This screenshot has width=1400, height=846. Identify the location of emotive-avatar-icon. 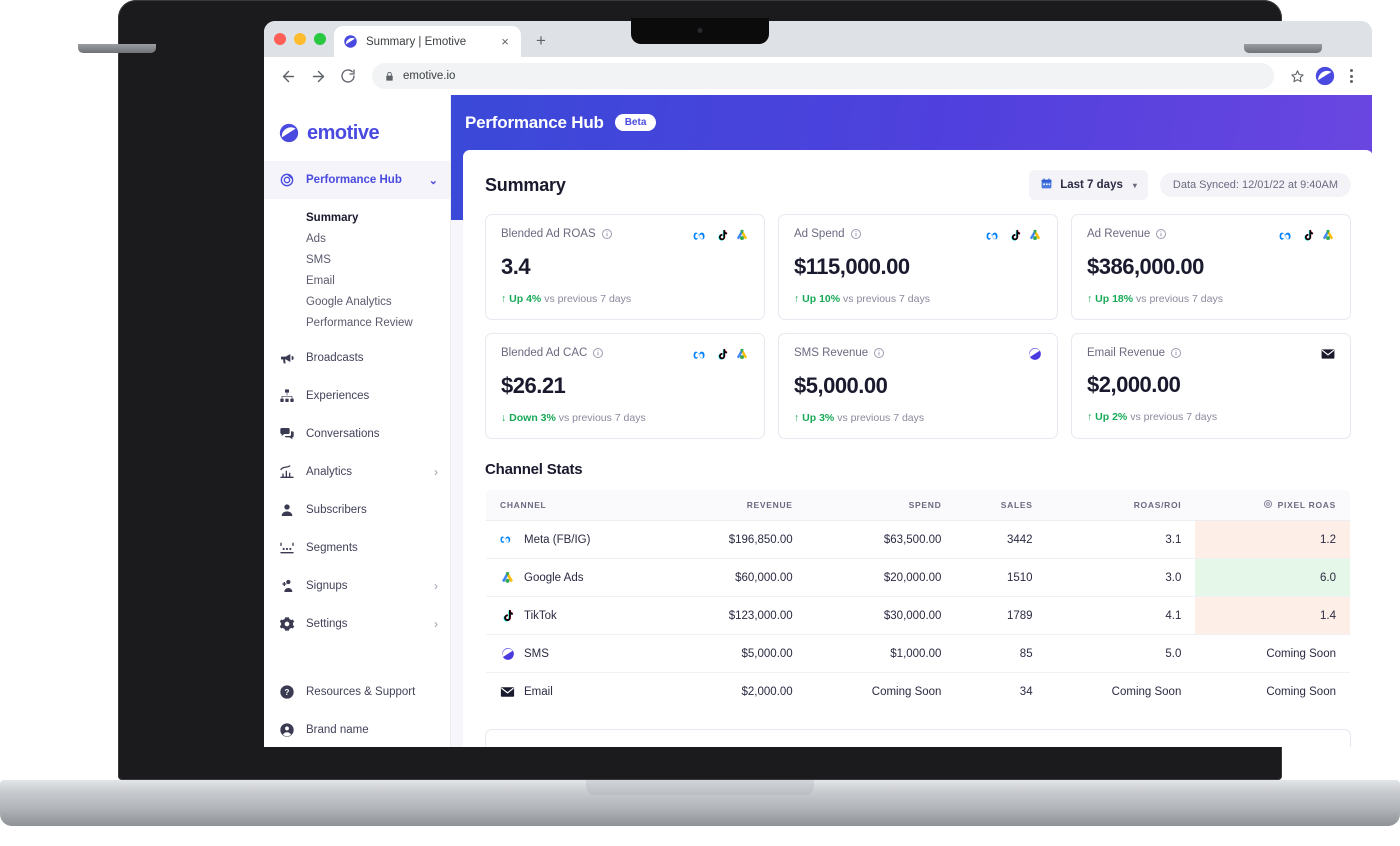
(1325, 76).